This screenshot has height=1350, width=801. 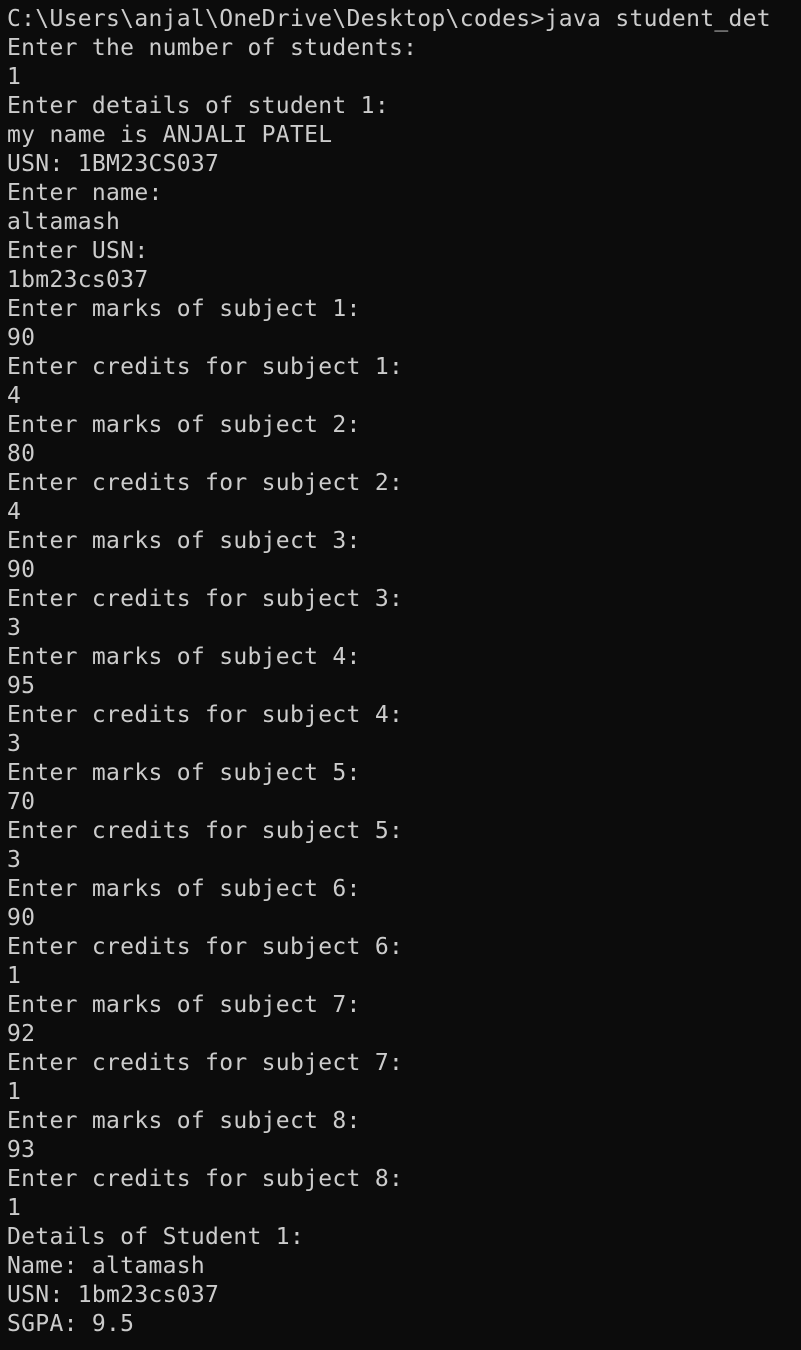 What do you see at coordinates (21, 454) in the screenshot?
I see `terminal-line: 80` at bounding box center [21, 454].